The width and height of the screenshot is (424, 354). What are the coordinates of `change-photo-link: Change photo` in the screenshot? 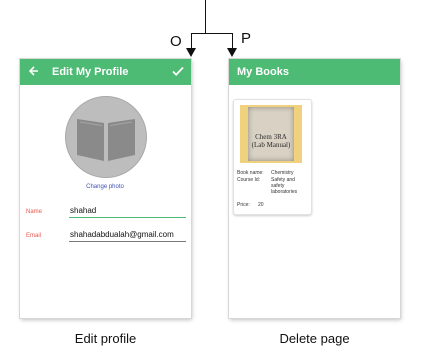 It's located at (105, 187).